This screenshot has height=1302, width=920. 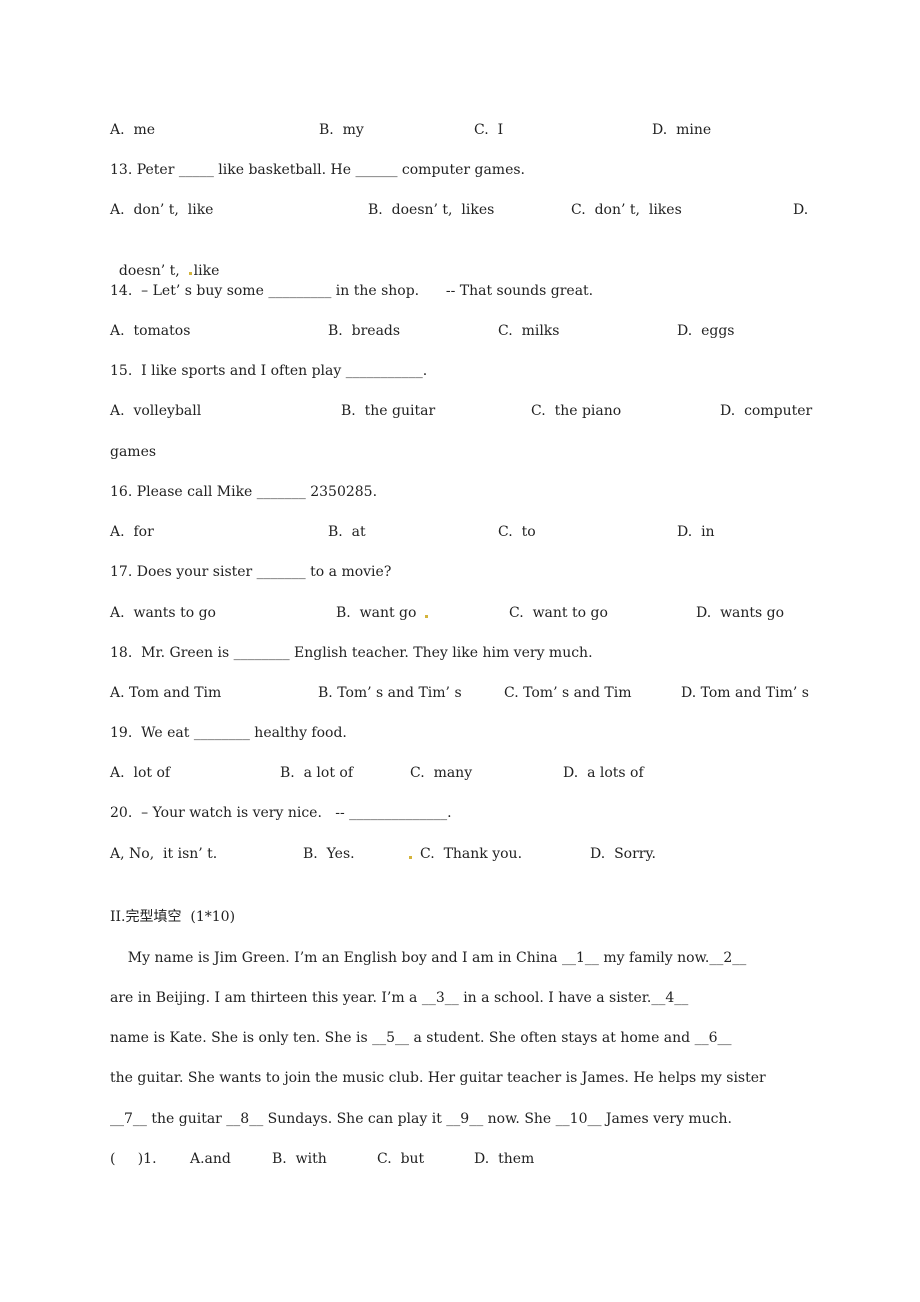 What do you see at coordinates (740, 613) in the screenshot?
I see `q17-option-d: D. wants go` at bounding box center [740, 613].